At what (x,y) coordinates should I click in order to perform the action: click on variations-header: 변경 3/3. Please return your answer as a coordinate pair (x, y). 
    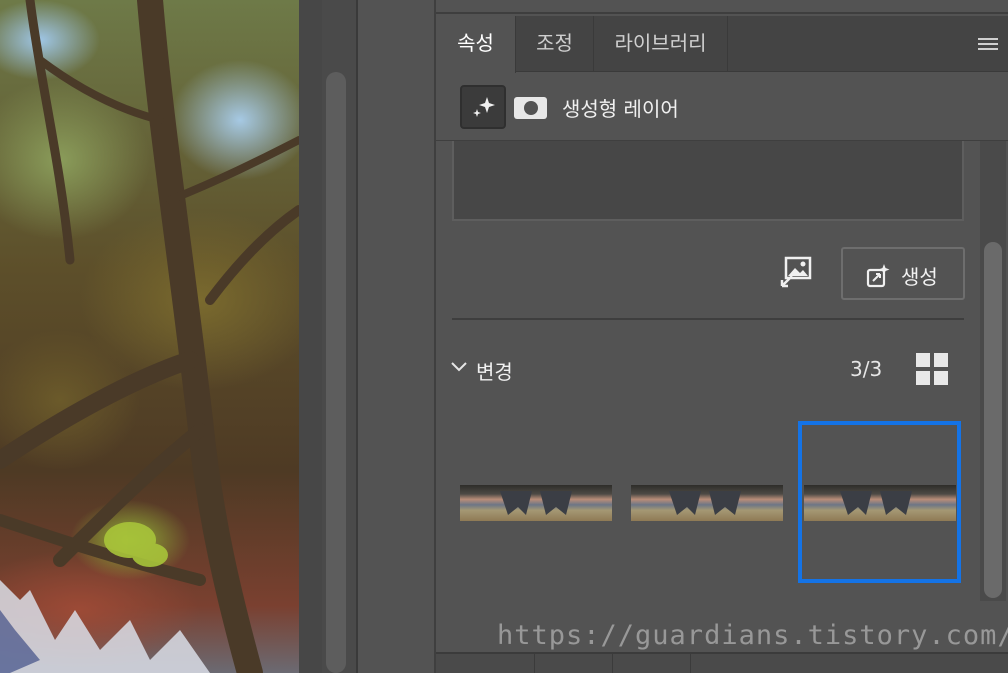
    Looking at the image, I should click on (706, 368).